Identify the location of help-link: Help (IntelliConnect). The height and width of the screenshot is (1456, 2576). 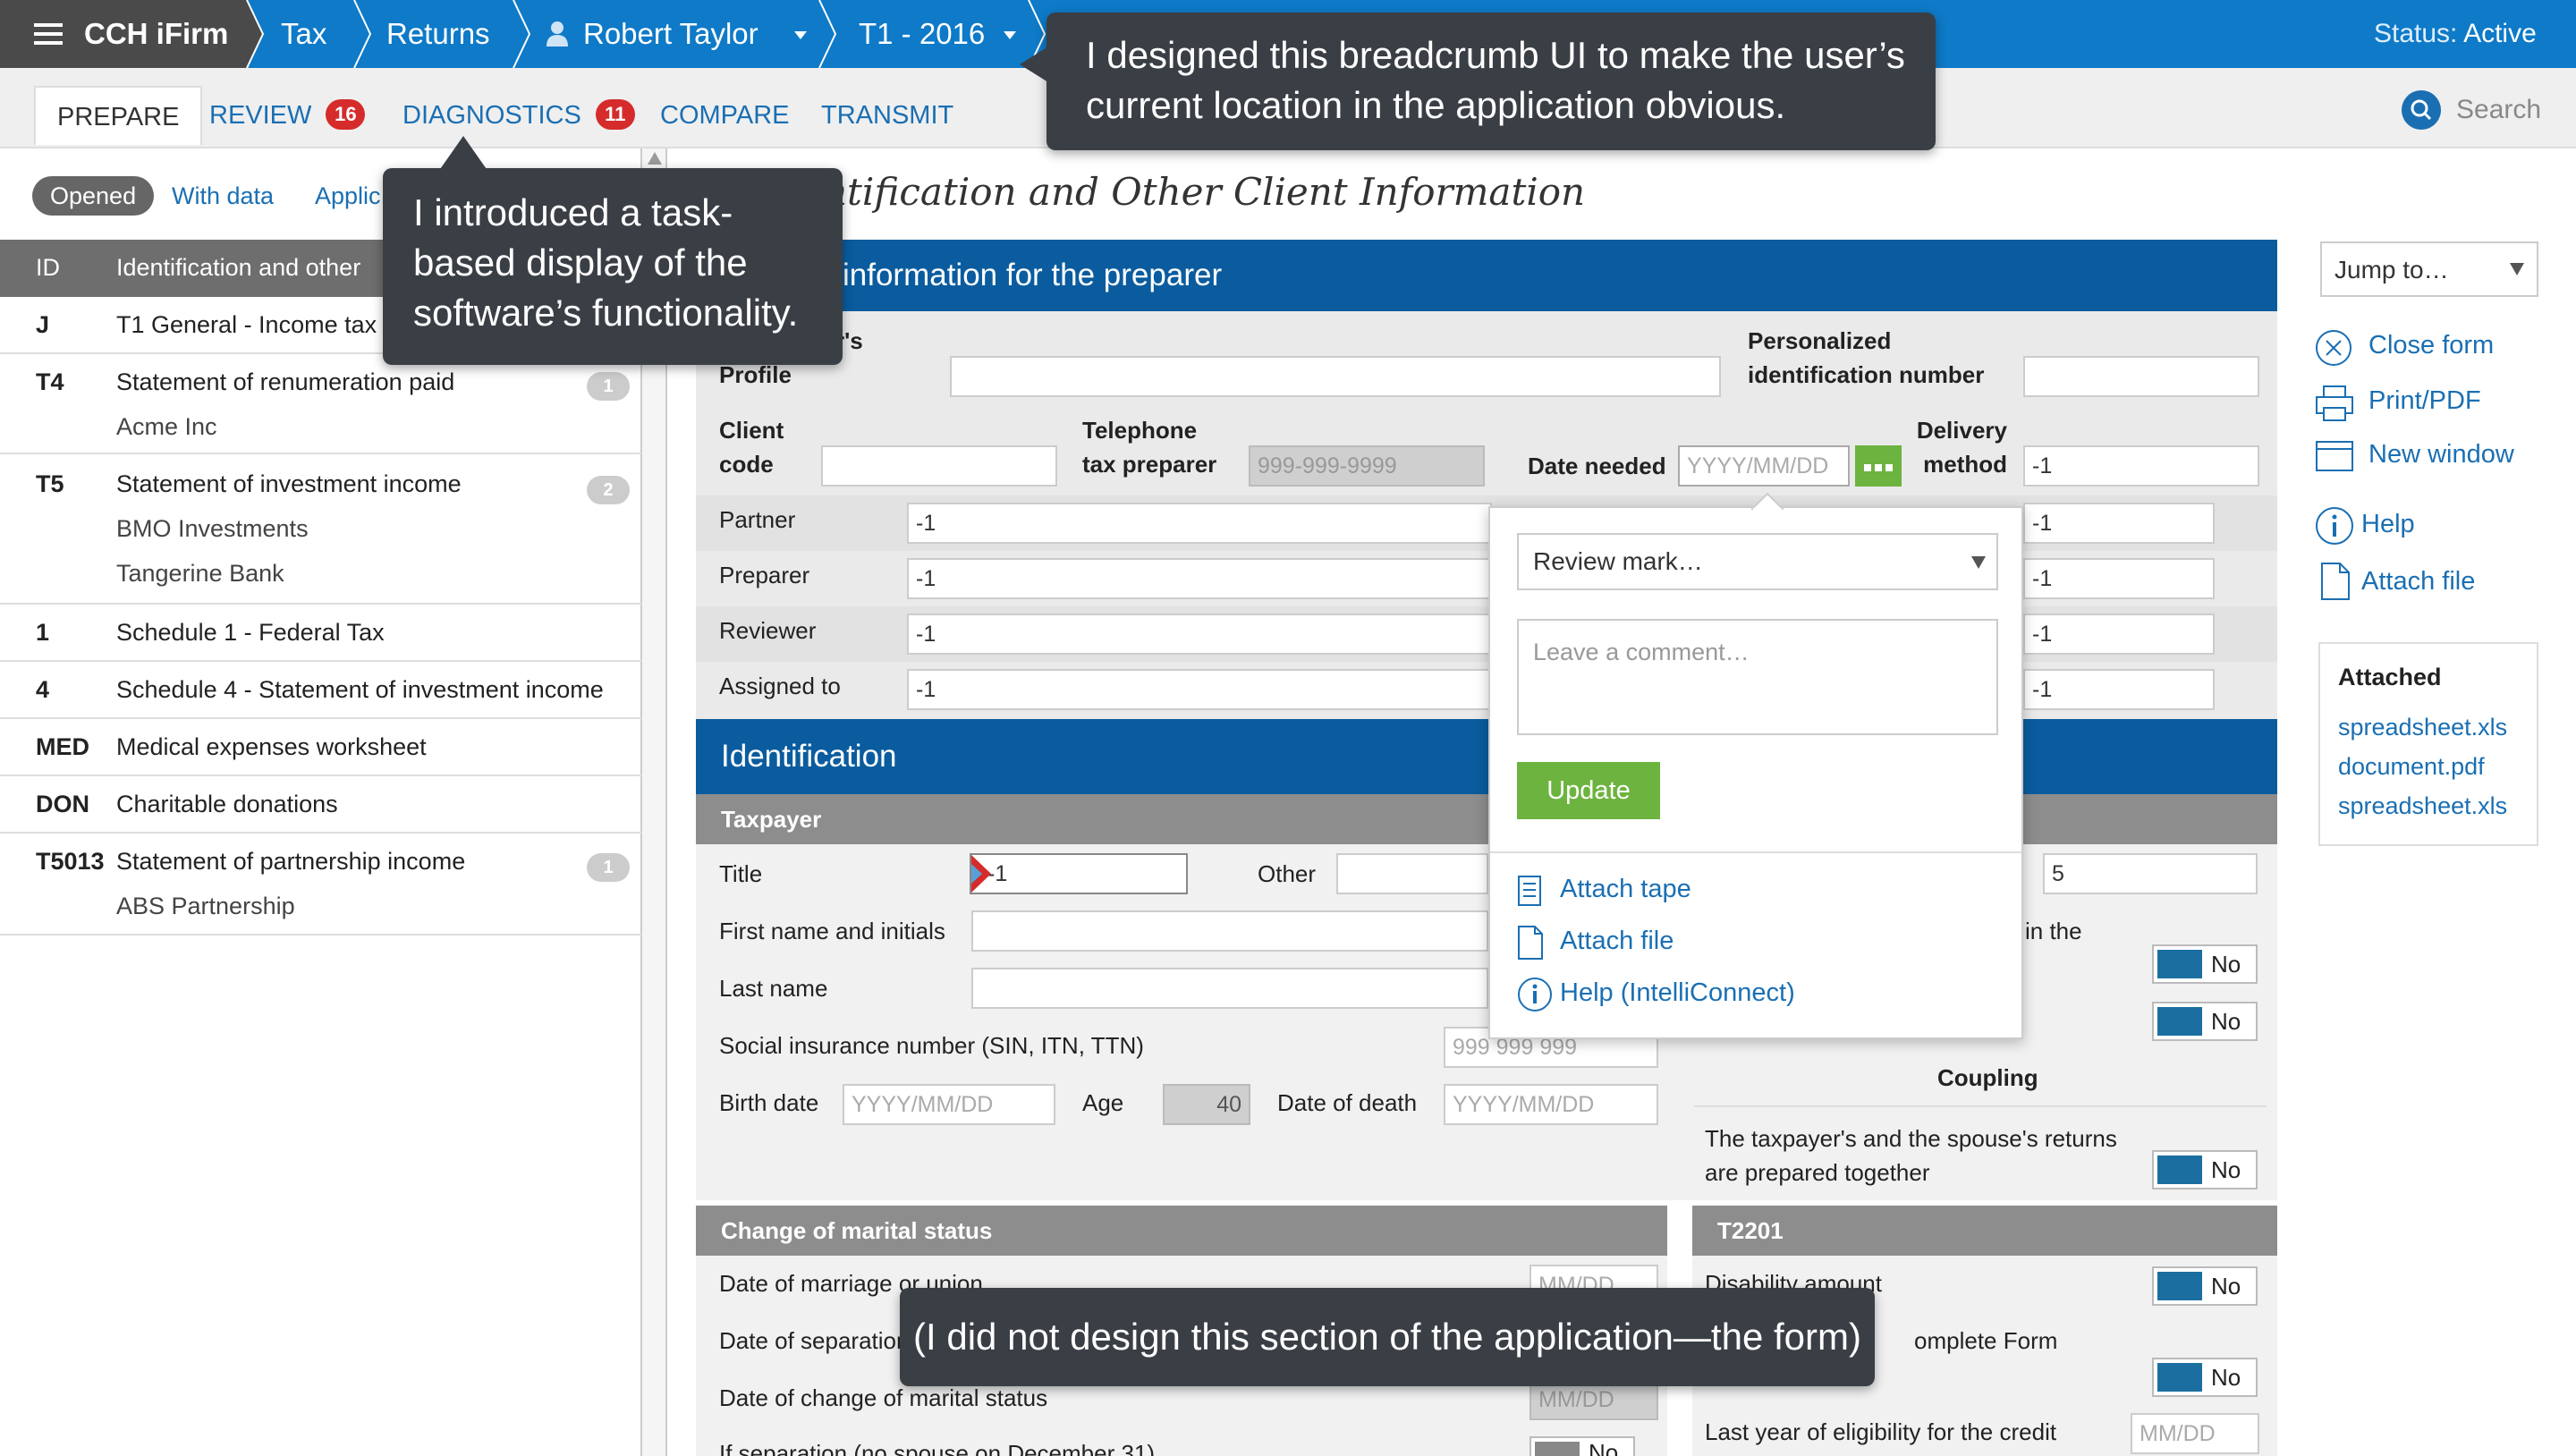
(1758, 994).